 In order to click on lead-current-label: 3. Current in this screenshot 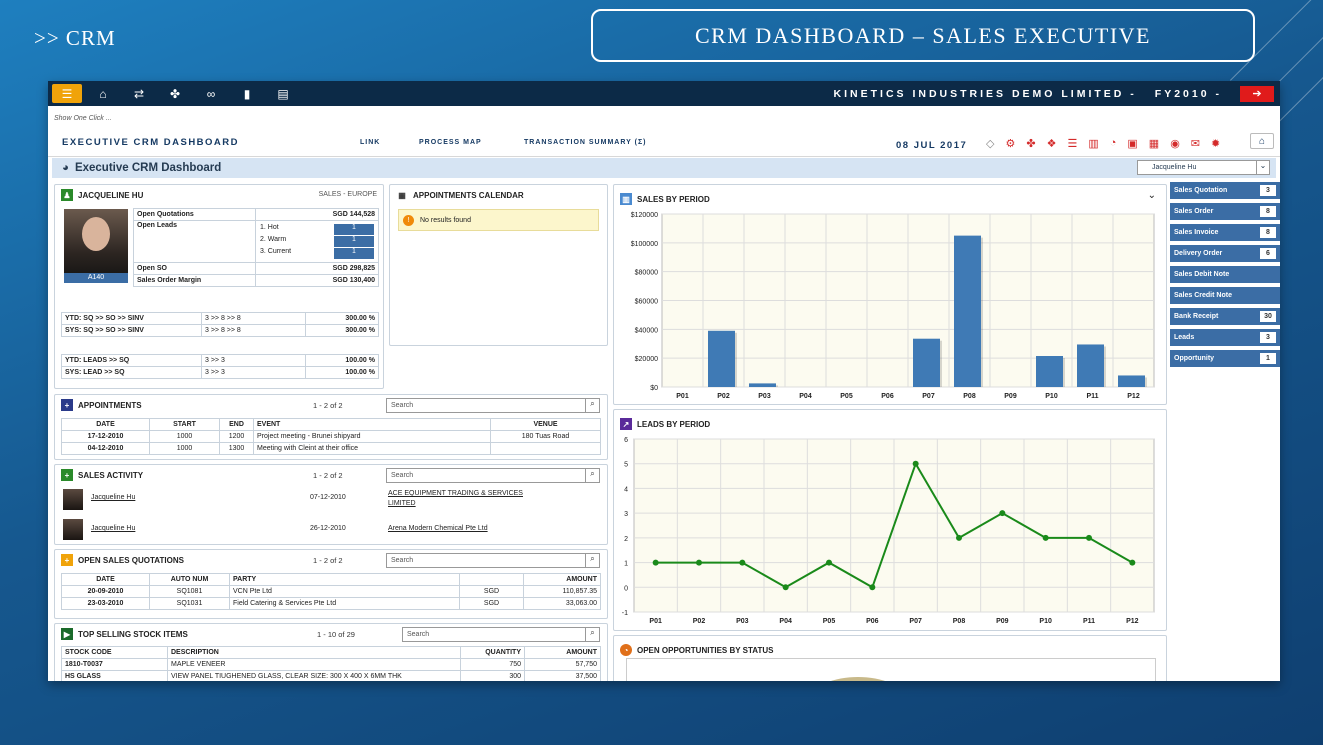, I will do `click(276, 251)`.